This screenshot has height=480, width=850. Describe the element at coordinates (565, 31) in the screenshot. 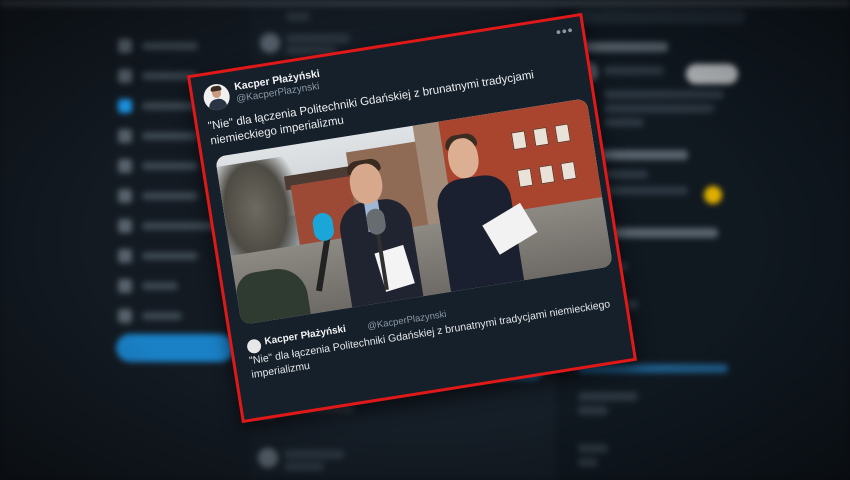

I see `more-horizontal-icon: •••` at that location.